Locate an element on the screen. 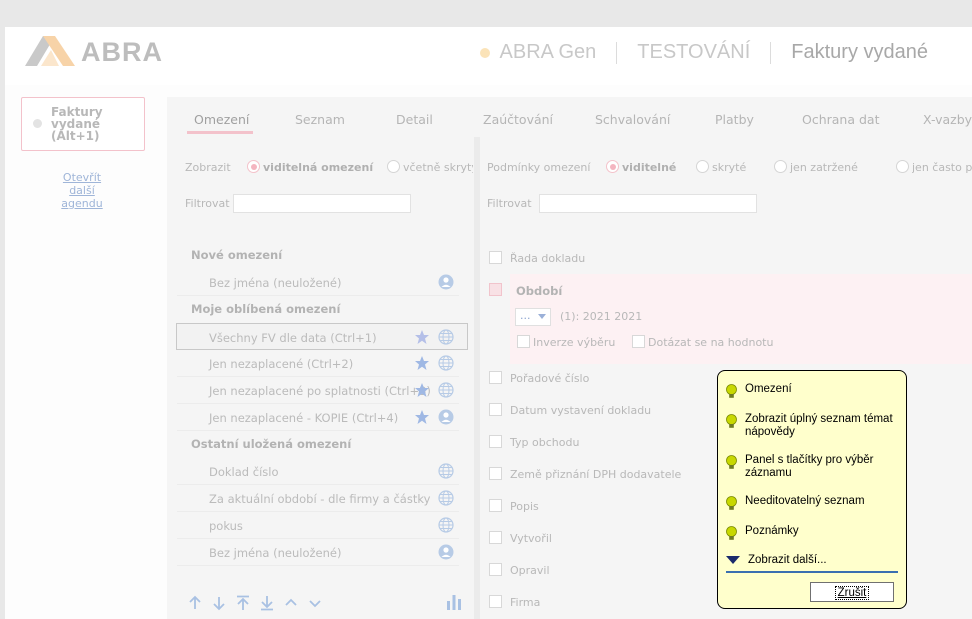 This screenshot has height=619, width=972. tab-seznam: Seznam is located at coordinates (320, 119).